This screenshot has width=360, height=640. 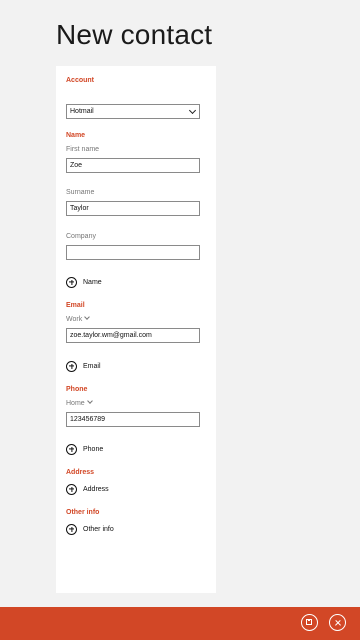 What do you see at coordinates (133, 111) in the screenshot?
I see `account-select: Hotmail` at bounding box center [133, 111].